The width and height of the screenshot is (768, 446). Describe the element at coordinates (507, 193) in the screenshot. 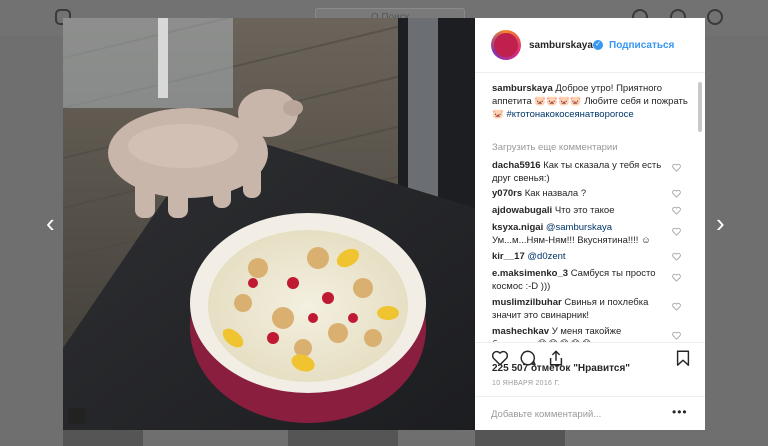

I see `comment-username: y070rs` at that location.